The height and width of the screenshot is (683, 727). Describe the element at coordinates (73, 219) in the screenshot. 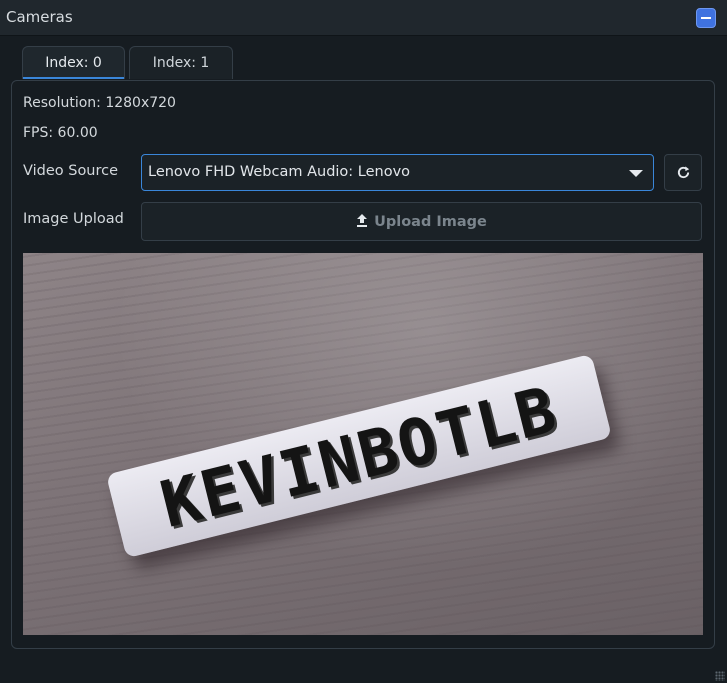

I see `image-upload-label: Image Upload` at that location.